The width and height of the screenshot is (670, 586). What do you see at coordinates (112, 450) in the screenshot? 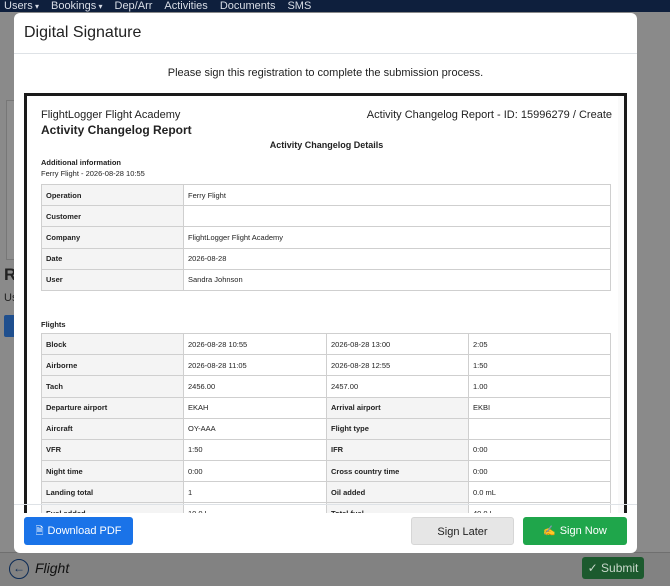
I see `flight-label: VFR` at bounding box center [112, 450].